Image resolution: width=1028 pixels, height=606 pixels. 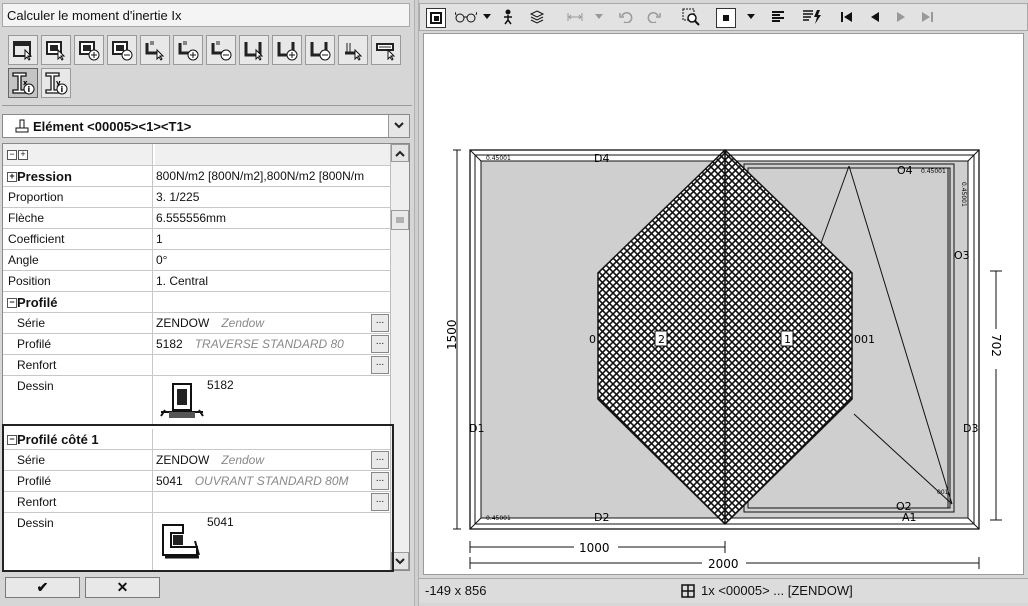 I want to click on remove-sash-icon, so click(x=221, y=50).